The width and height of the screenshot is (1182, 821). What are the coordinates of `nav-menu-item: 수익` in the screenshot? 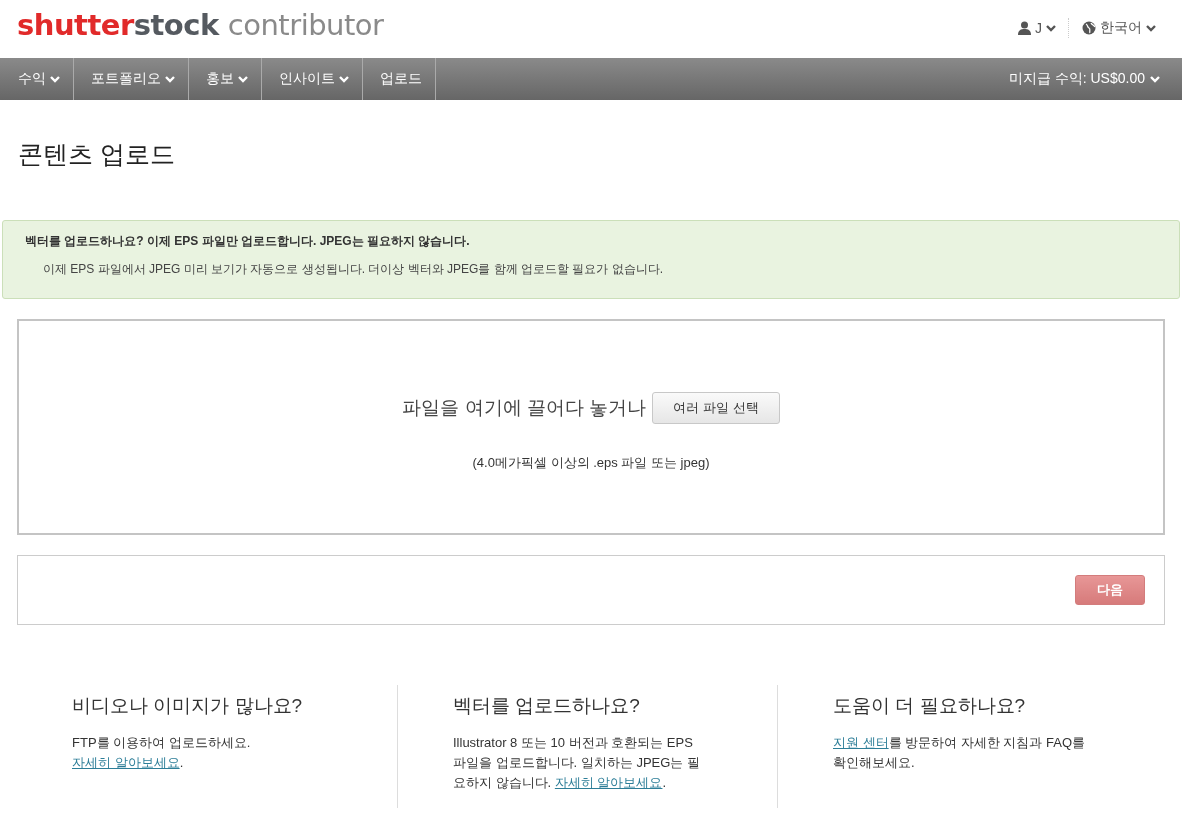 It's located at (37, 79).